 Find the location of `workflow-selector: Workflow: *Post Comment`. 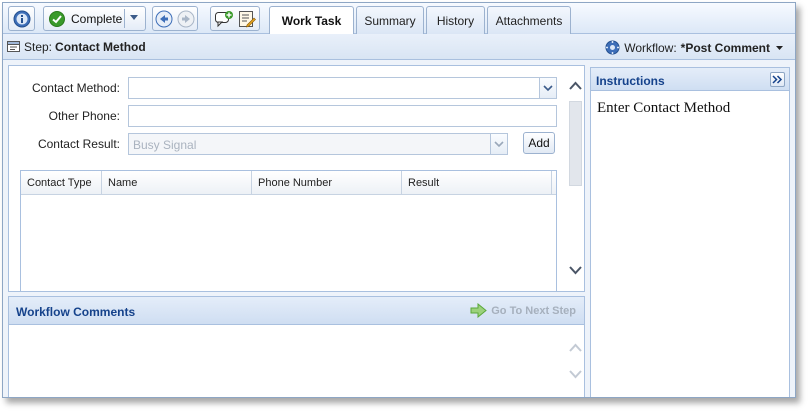

workflow-selector: Workflow: *Post Comment is located at coordinates (695, 47).